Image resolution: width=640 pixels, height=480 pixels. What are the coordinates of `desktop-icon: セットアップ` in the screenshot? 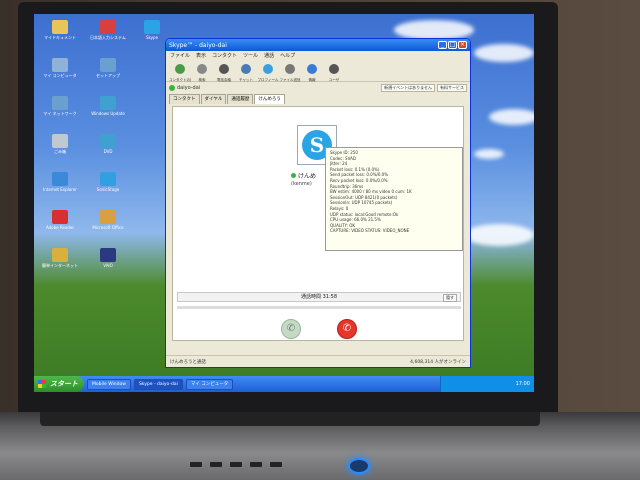 It's located at (108, 75).